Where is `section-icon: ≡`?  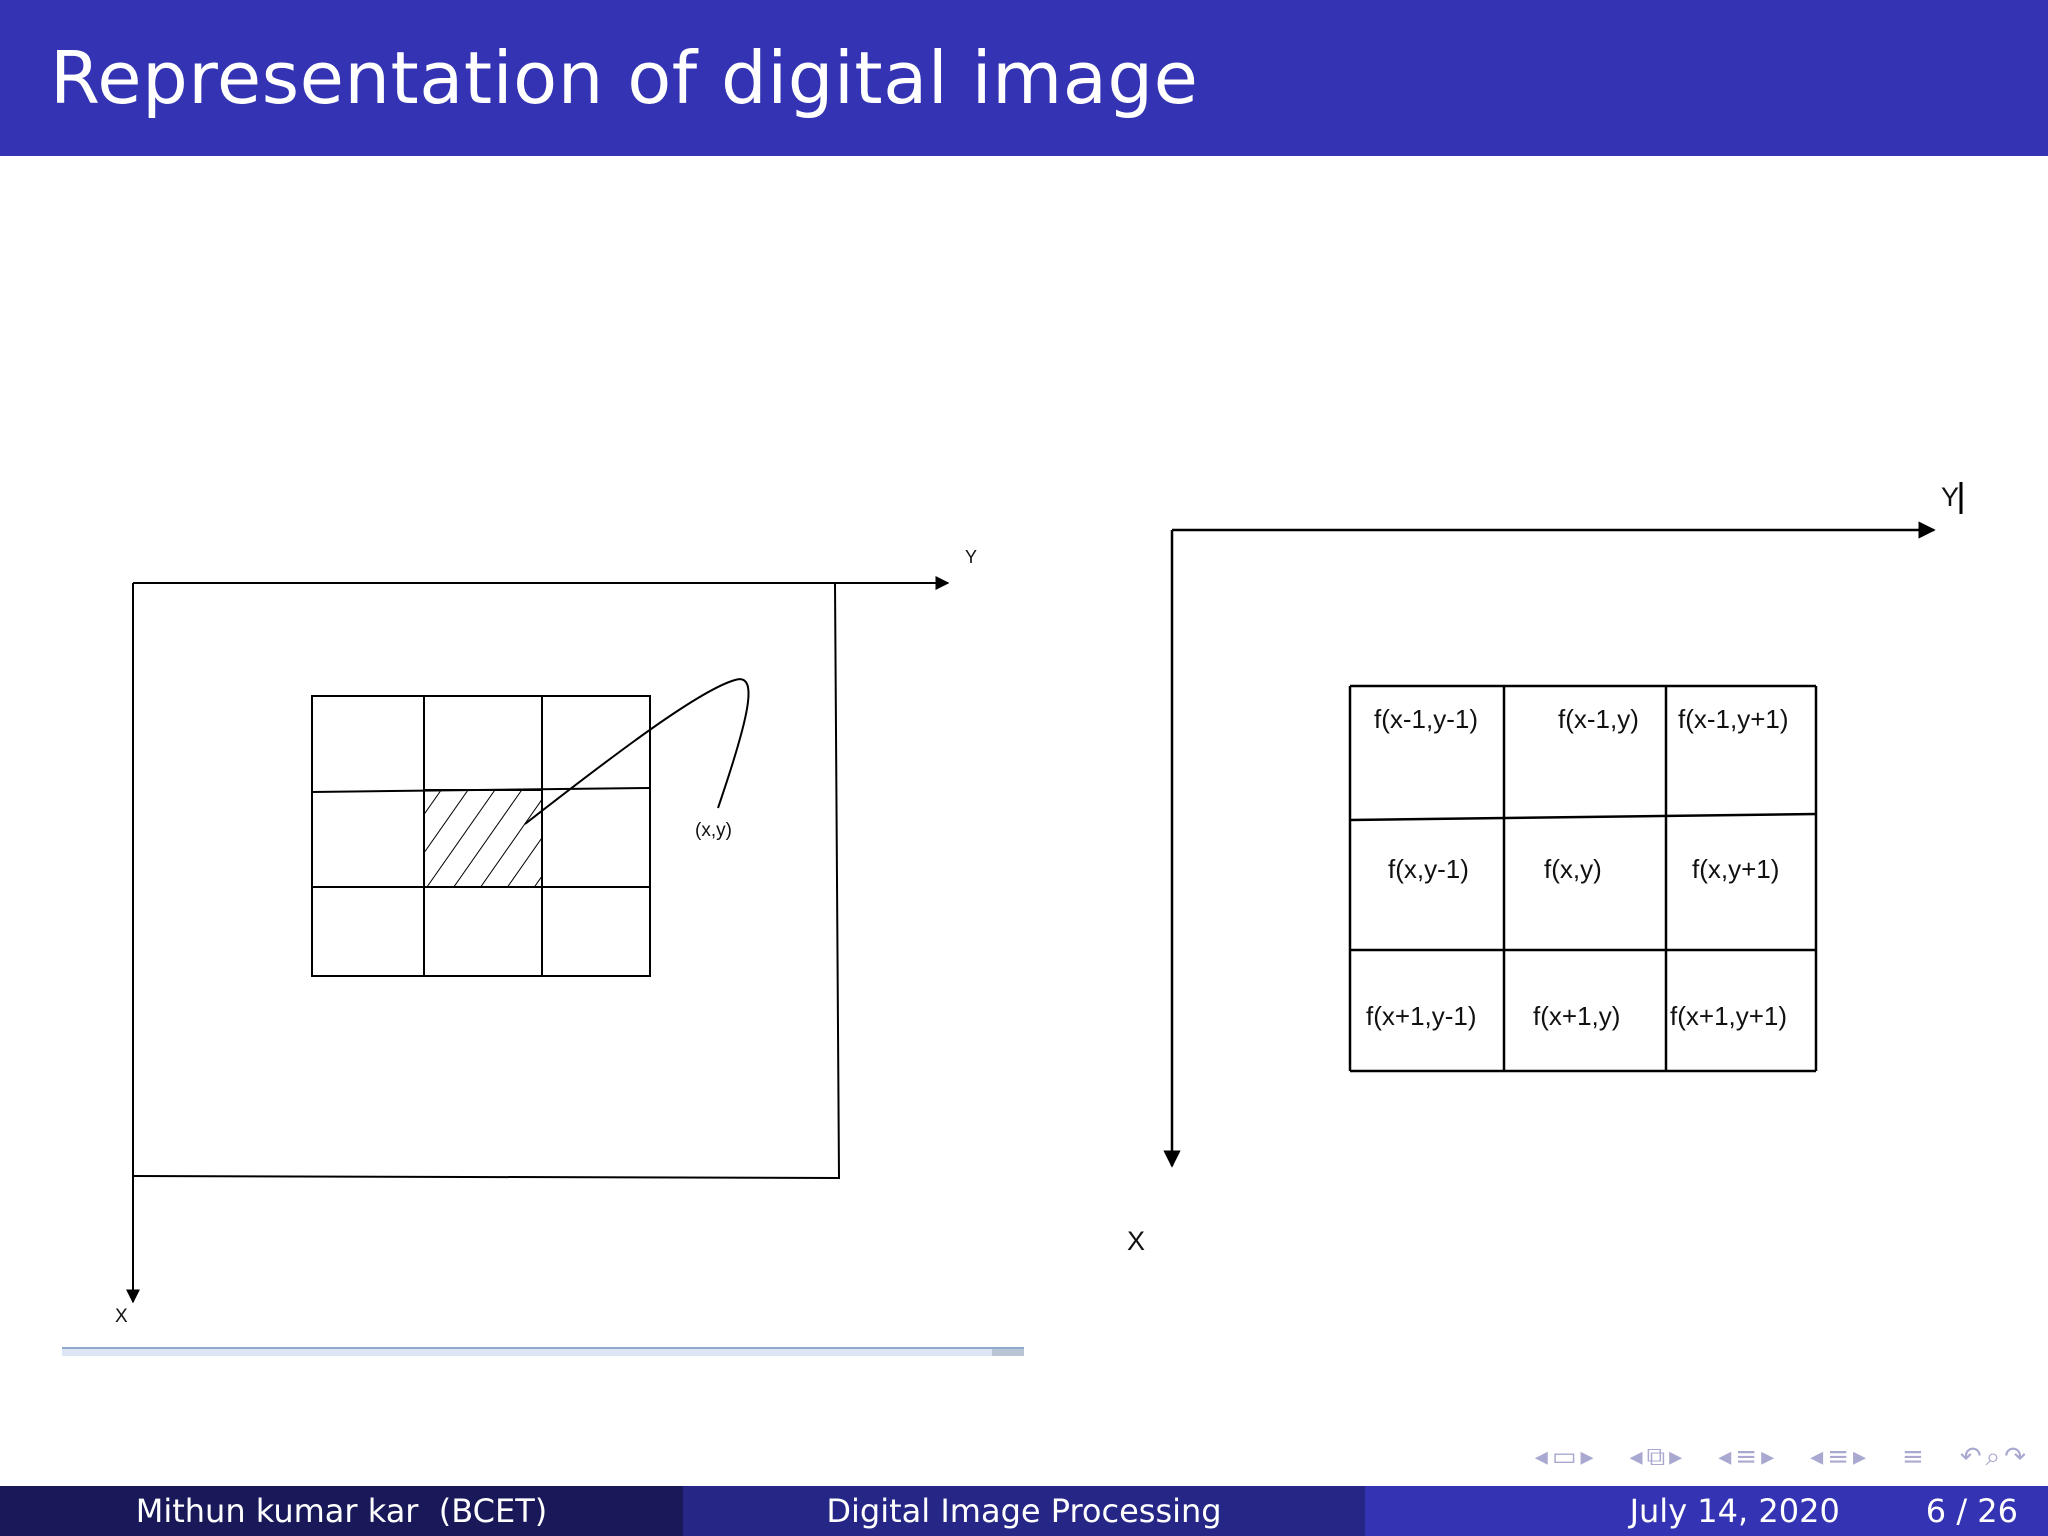 section-icon: ≡ is located at coordinates (1746, 1457).